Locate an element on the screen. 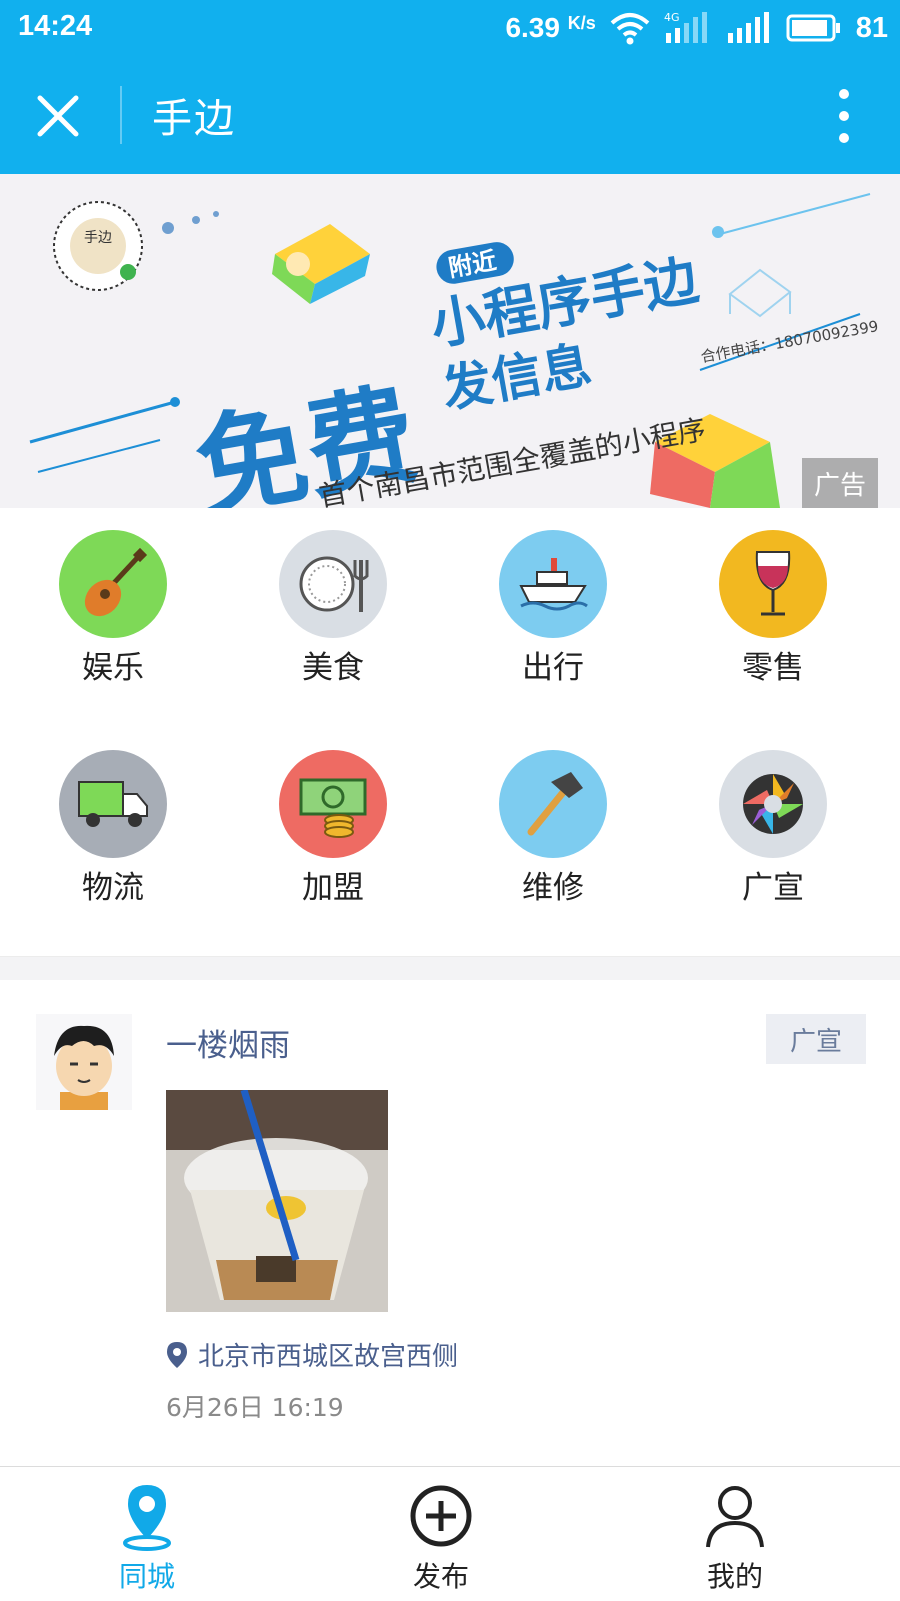 The width and height of the screenshot is (900, 1601). cube-graphic-top is located at coordinates (321, 264).